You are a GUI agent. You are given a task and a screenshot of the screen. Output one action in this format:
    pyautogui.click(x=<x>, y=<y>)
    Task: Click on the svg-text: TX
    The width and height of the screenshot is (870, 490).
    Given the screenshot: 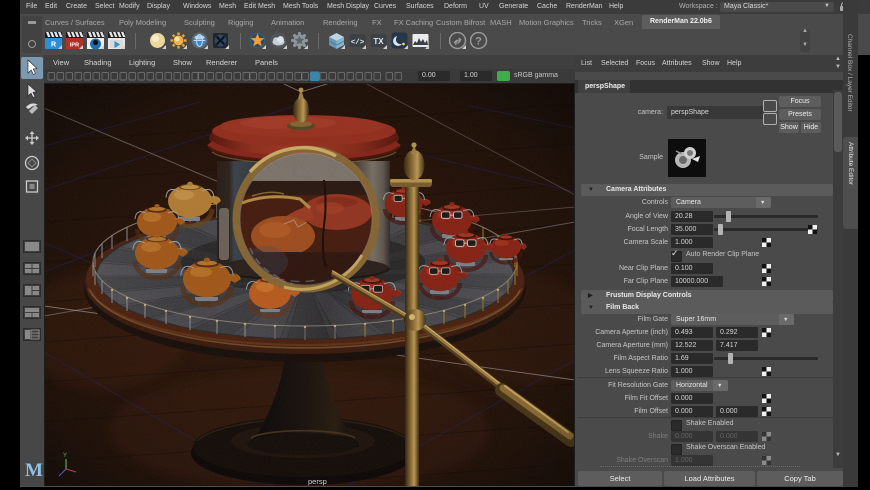 What is the action you would take?
    pyautogui.click(x=378, y=41)
    